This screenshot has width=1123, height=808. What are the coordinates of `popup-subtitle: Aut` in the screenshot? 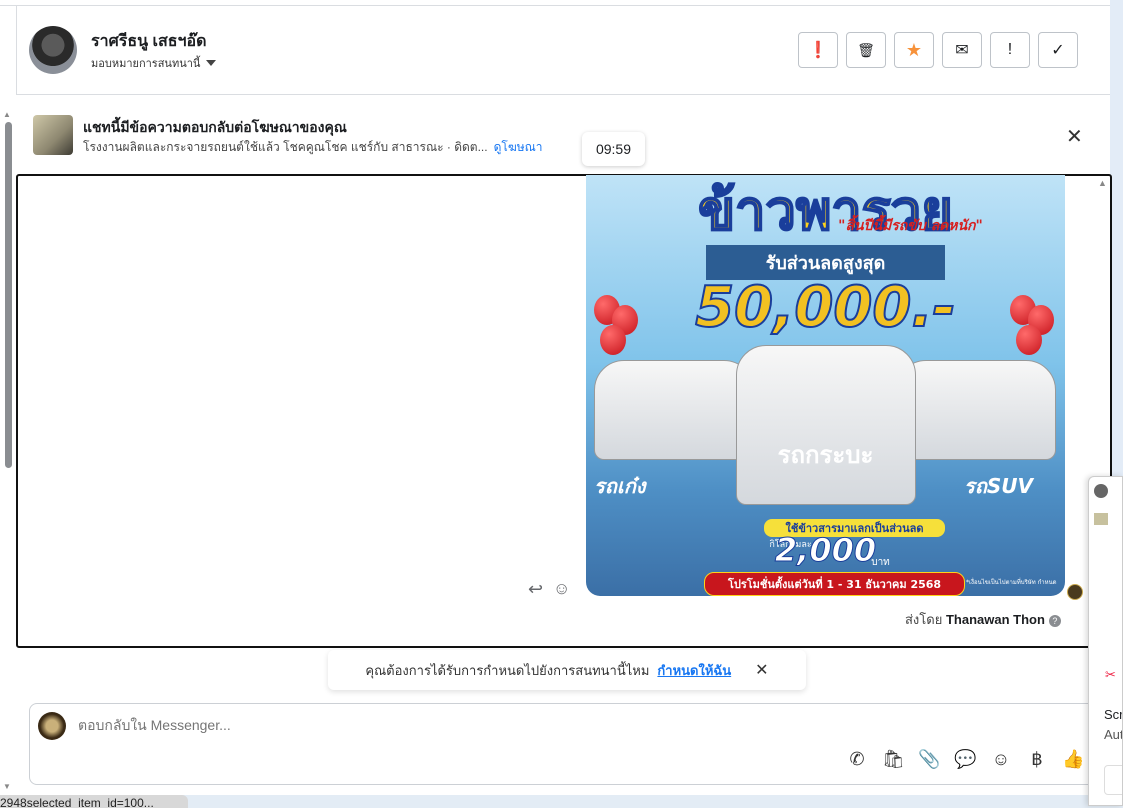 It's located at (1113, 734).